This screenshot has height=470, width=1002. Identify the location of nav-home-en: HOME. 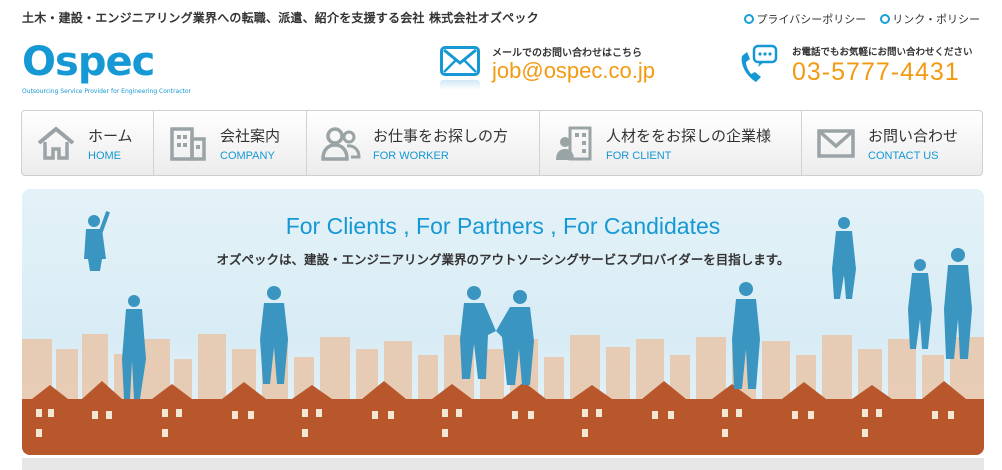
(104, 155).